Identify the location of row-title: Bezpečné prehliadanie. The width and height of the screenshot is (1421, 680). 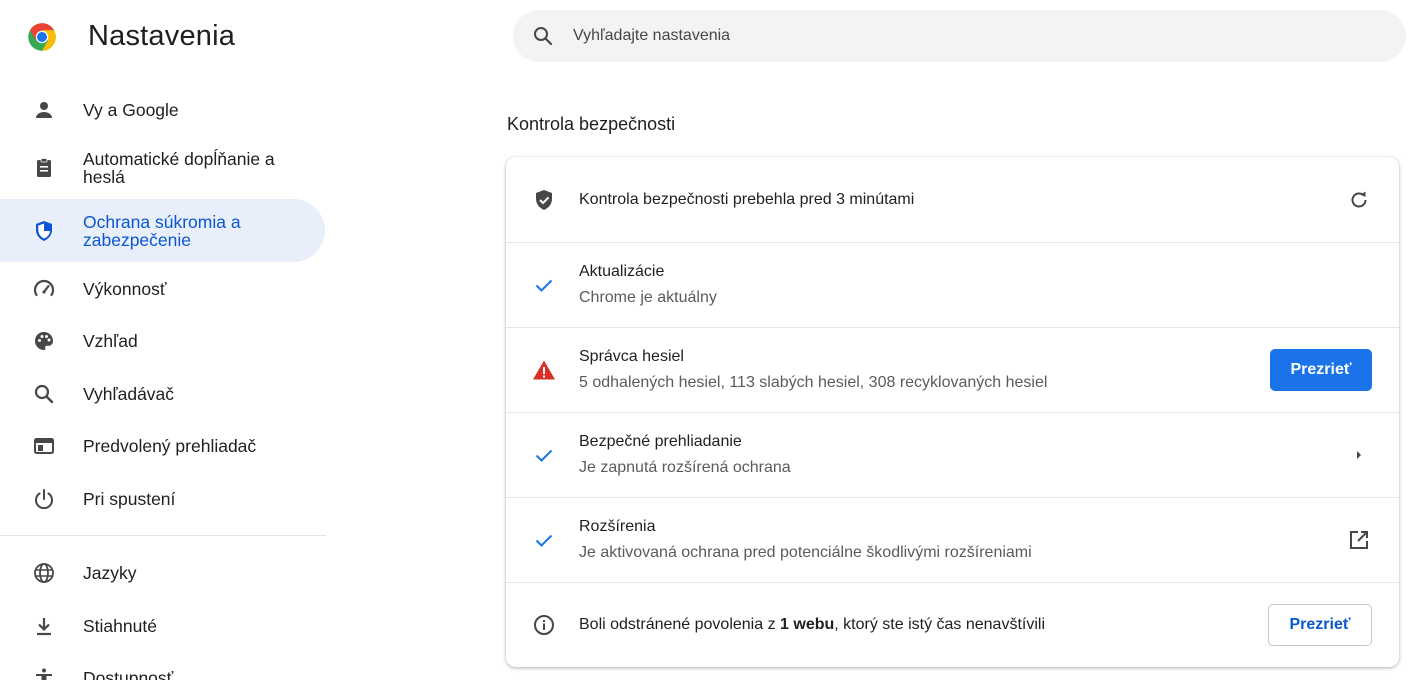
(660, 441).